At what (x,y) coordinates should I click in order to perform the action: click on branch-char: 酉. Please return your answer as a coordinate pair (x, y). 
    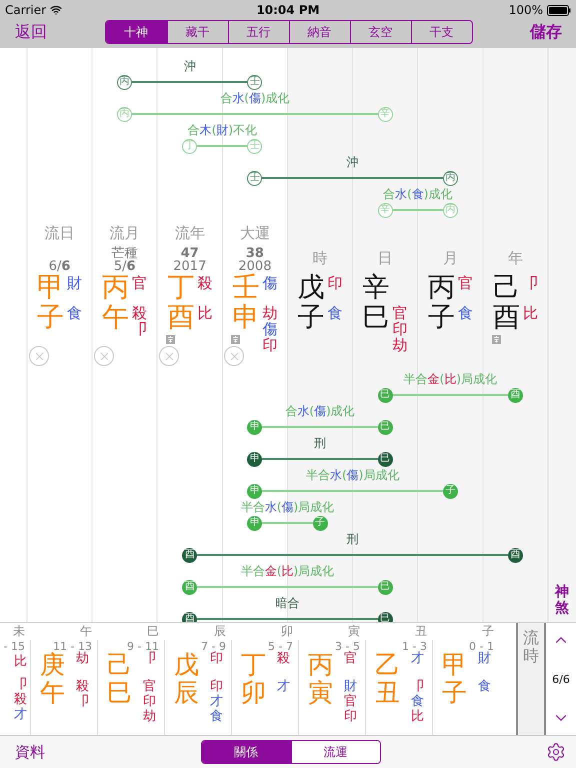
    Looking at the image, I should click on (180, 318).